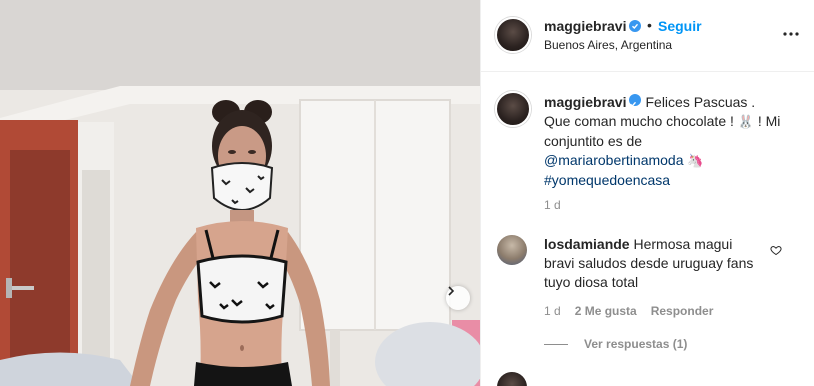 This screenshot has width=814, height=386. Describe the element at coordinates (585, 102) in the screenshot. I see `caption-username: maggiebravi` at that location.